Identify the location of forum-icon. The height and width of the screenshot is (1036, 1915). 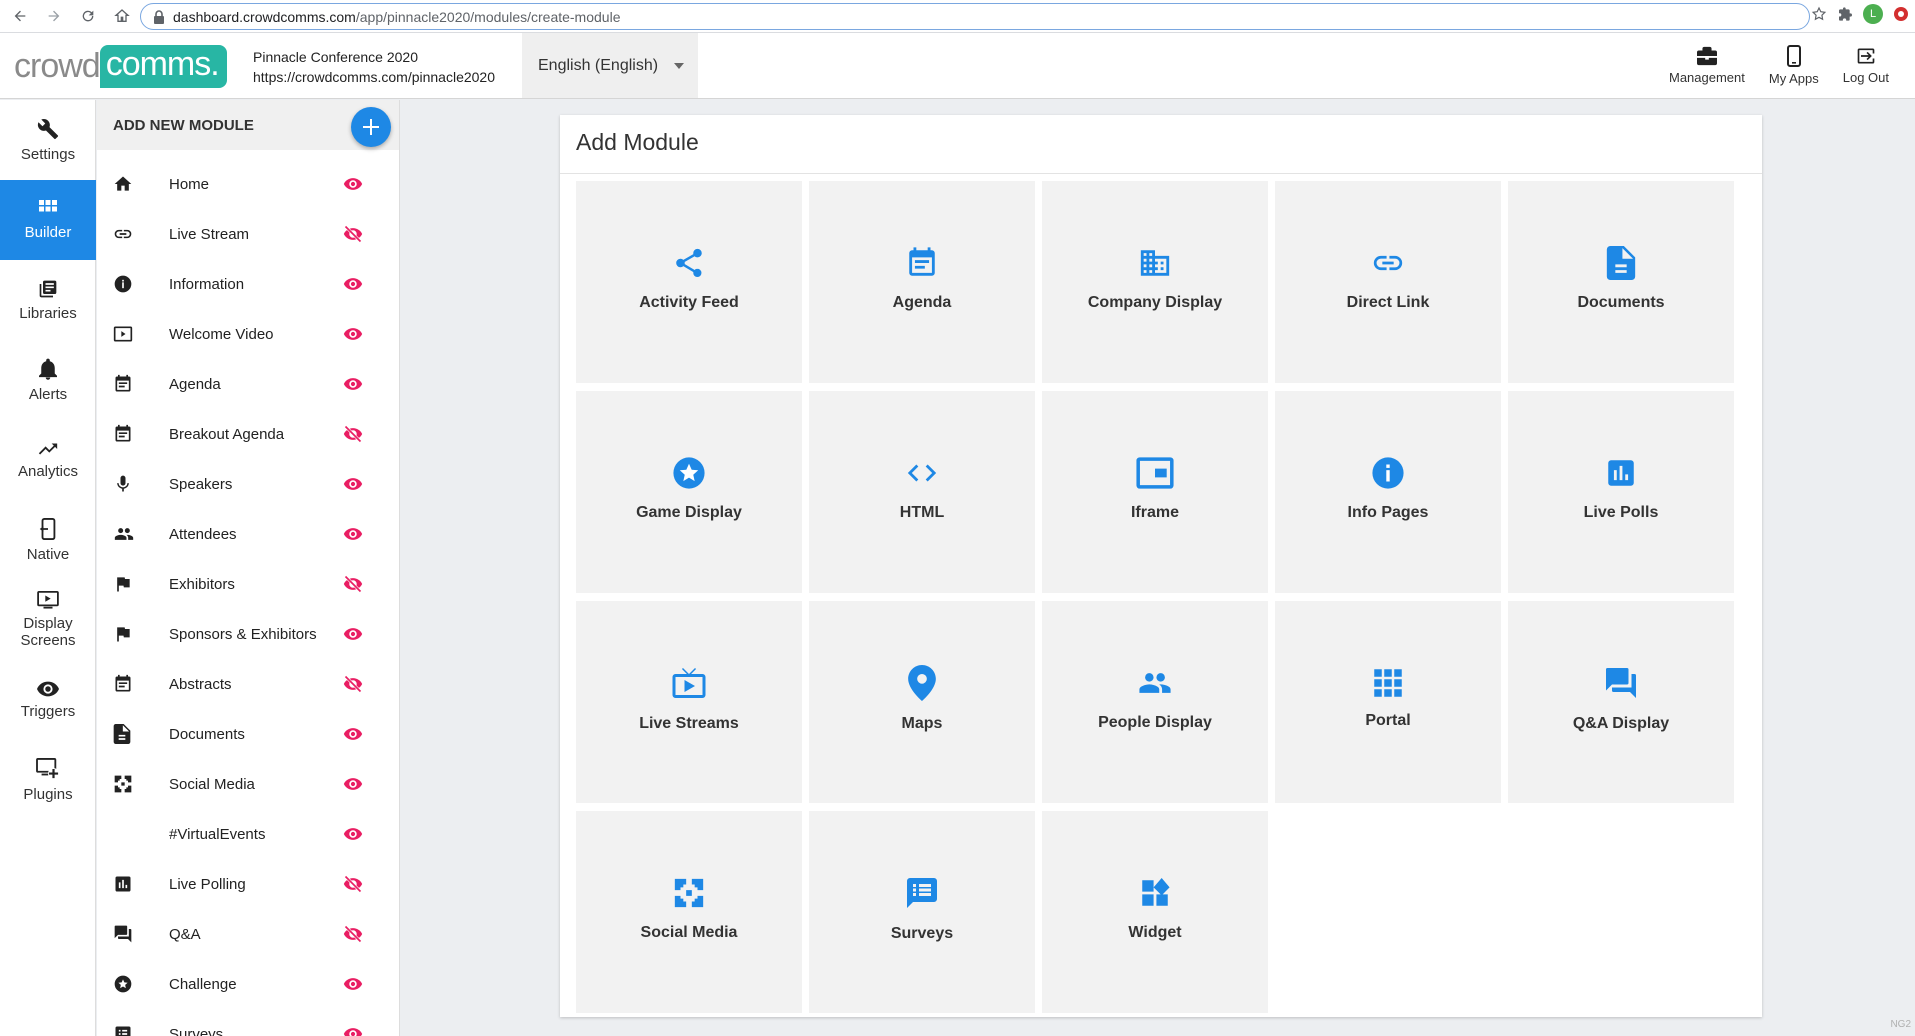
(1621, 683).